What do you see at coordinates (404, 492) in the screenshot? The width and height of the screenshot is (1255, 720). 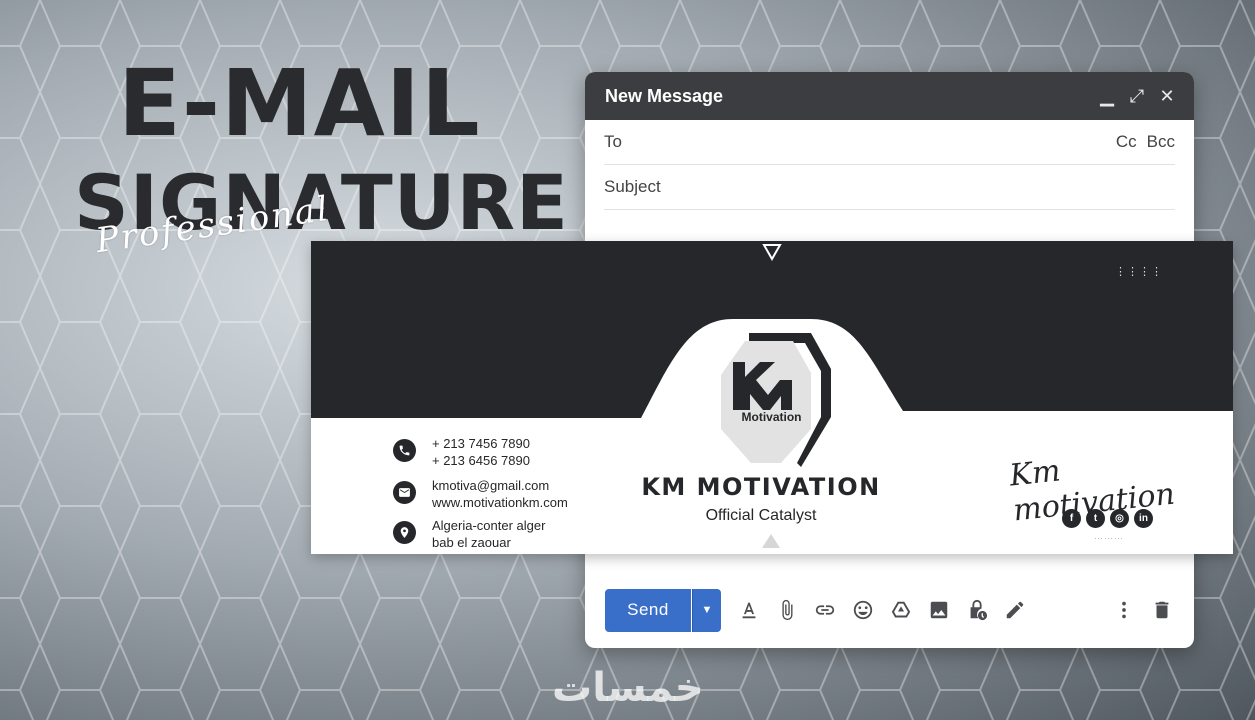 I see `email-icon` at bounding box center [404, 492].